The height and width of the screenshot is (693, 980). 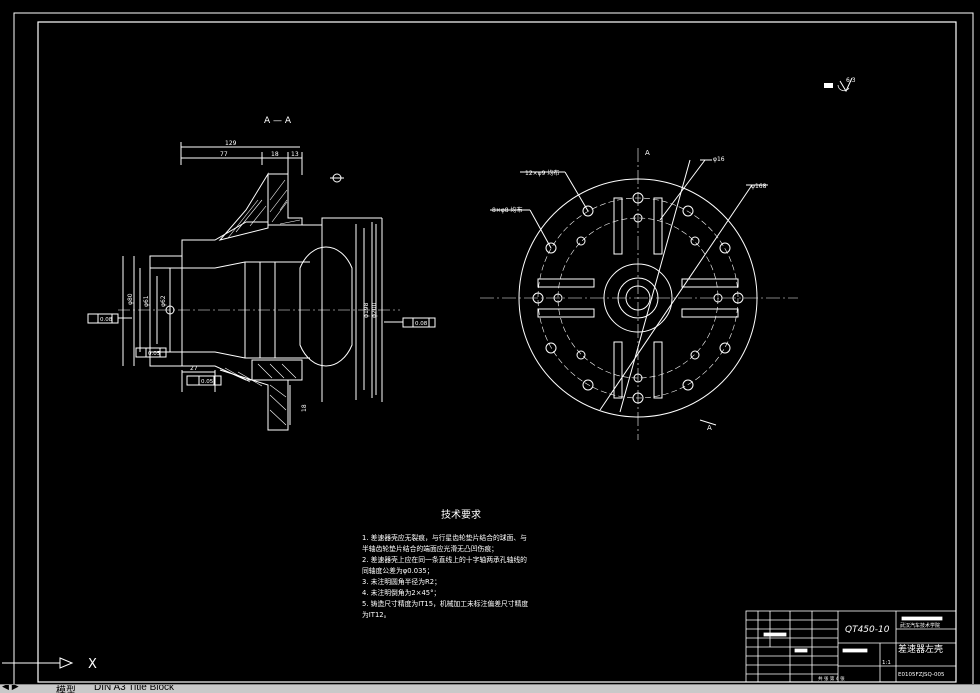 What do you see at coordinates (401, 592) in the screenshot?
I see `tech-line-6: 4. 未注明倒角为2×45°；` at bounding box center [401, 592].